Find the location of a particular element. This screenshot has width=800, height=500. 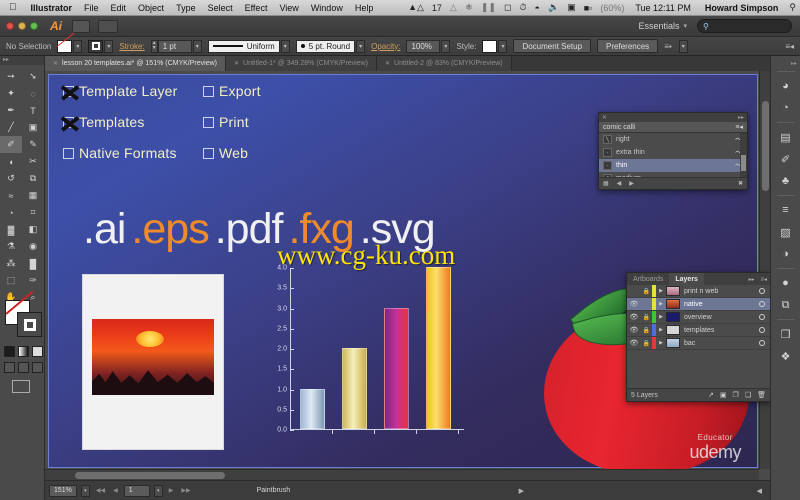

align-panel-icon: ≡ is located at coordinates (786, 210).